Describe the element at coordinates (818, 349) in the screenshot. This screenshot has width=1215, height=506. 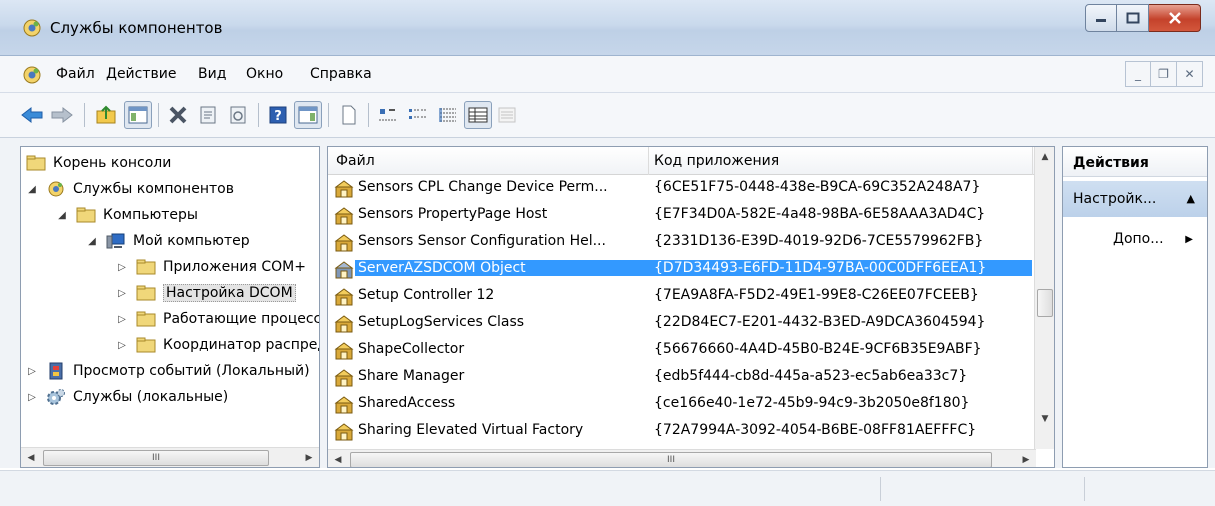
I see `cell-appid: {56676660-4A4D-45B0-B24E-9CF6B35E9ABF}` at that location.